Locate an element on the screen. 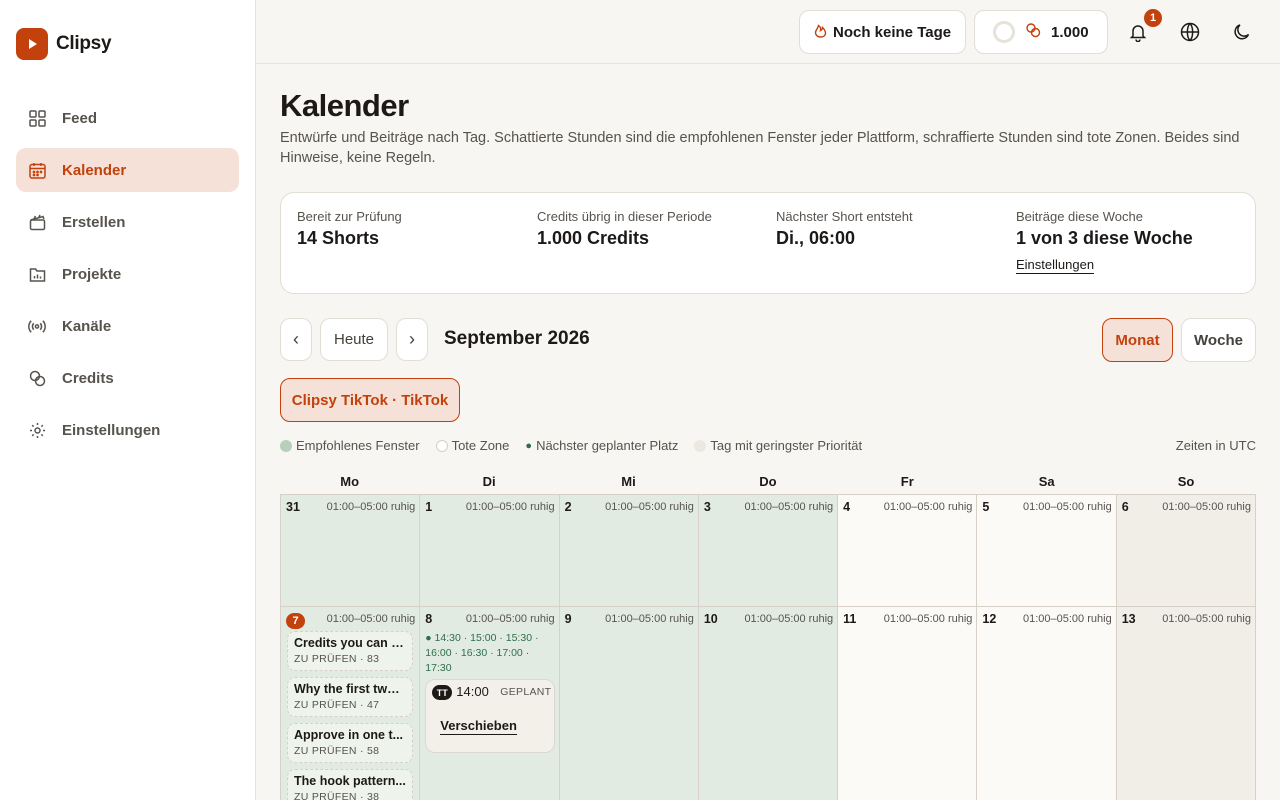 This screenshot has height=800, width=1280. weekday-label: So is located at coordinates (1186, 481).